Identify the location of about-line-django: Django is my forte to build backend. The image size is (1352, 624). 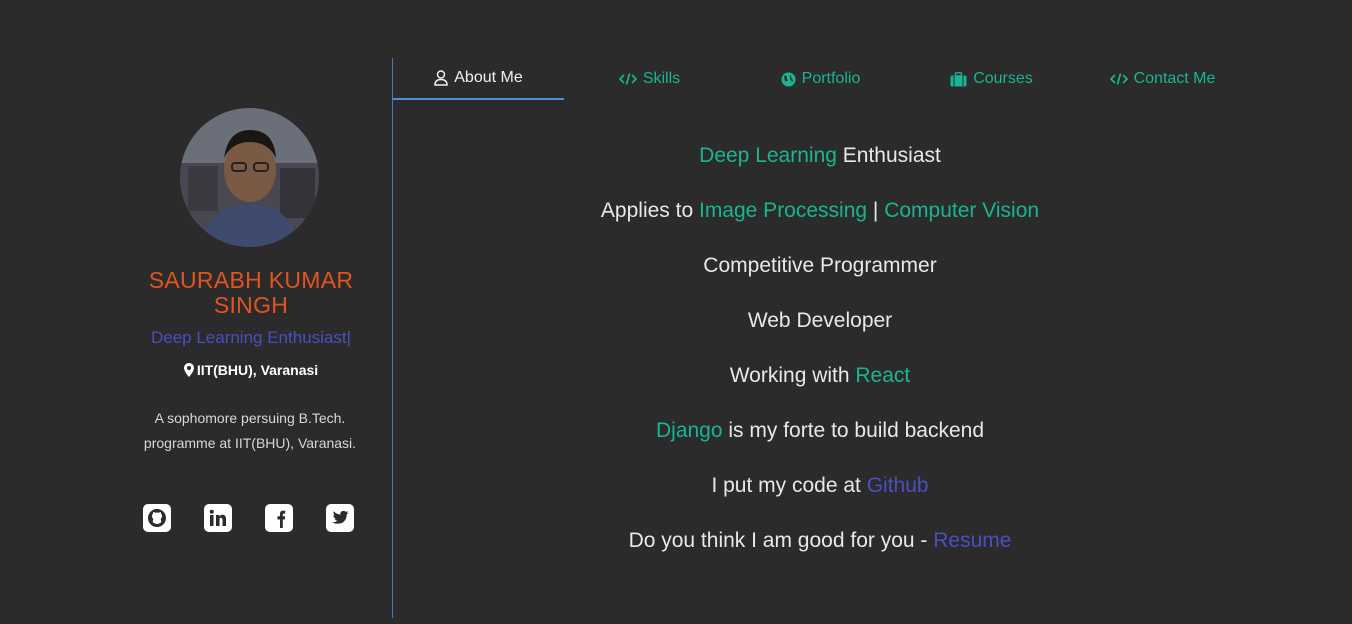
(820, 440).